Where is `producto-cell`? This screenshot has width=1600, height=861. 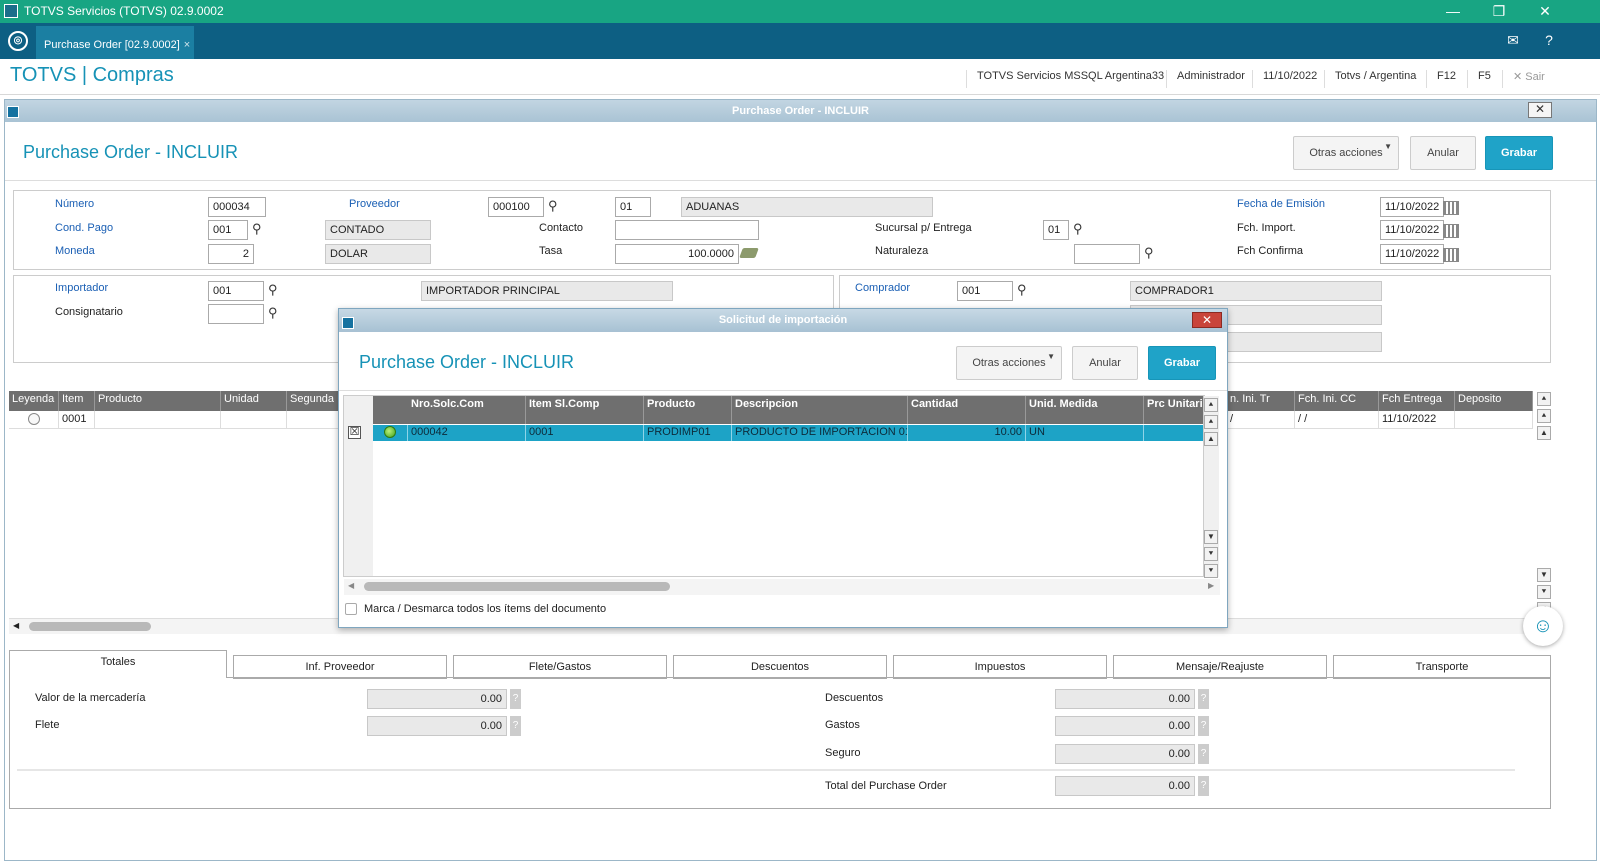 producto-cell is located at coordinates (158, 420).